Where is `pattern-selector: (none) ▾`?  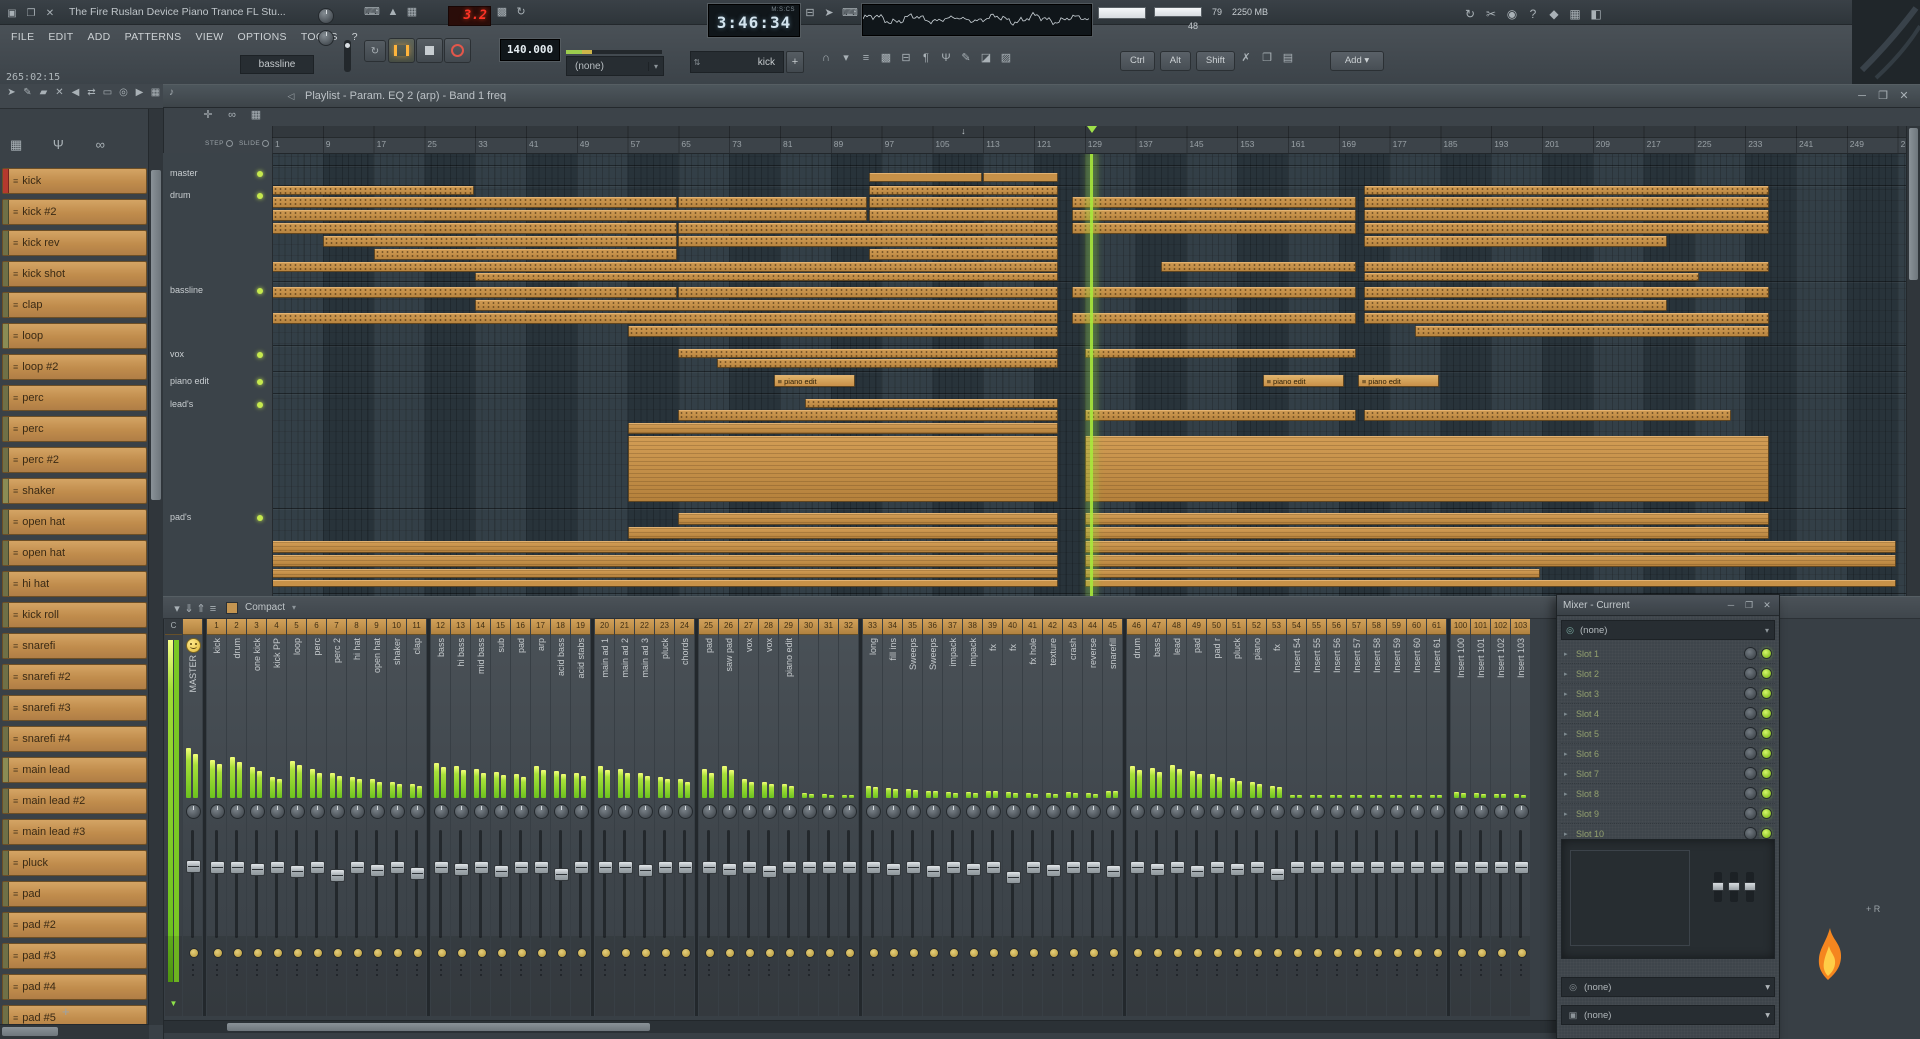 pattern-selector: (none) ▾ is located at coordinates (615, 66).